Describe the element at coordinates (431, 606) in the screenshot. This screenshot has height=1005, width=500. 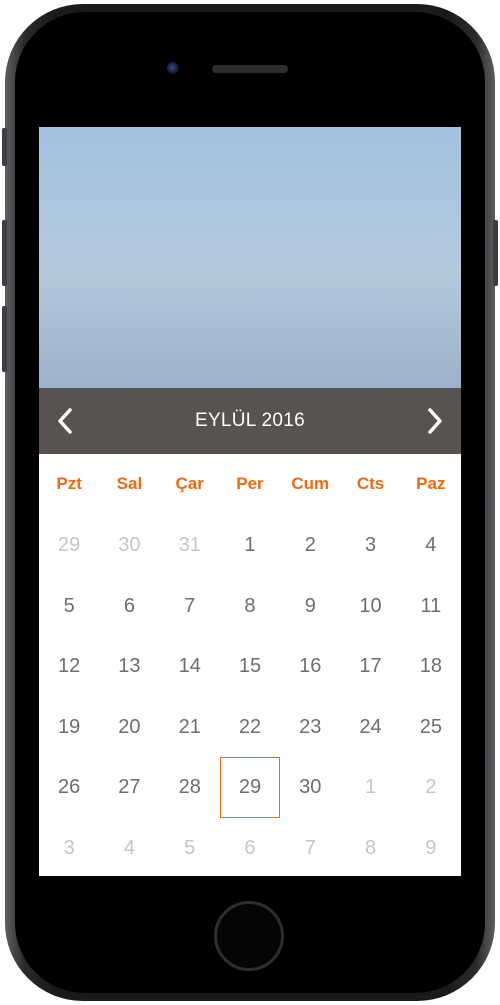
I see `calendar-day: 11` at that location.